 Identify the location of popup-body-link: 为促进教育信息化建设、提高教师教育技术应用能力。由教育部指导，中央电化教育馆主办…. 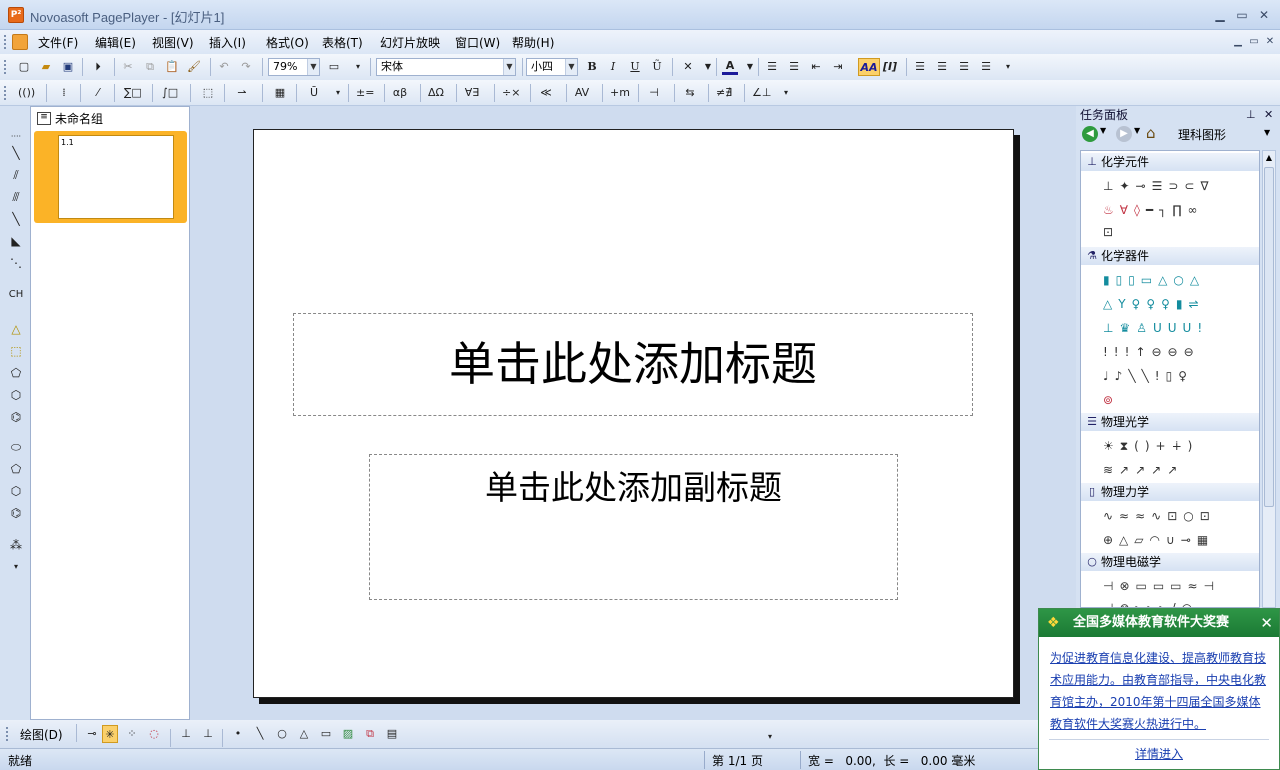
(1161, 691).